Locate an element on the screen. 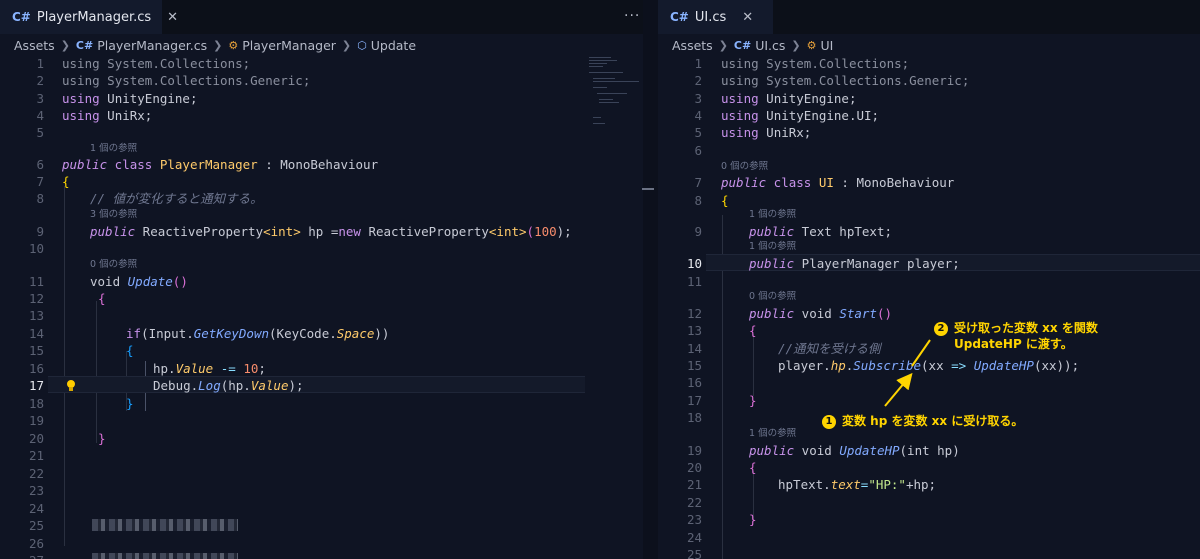 Image resolution: width=1200 pixels, height=559 pixels. code-line: 18} is located at coordinates (321, 403).